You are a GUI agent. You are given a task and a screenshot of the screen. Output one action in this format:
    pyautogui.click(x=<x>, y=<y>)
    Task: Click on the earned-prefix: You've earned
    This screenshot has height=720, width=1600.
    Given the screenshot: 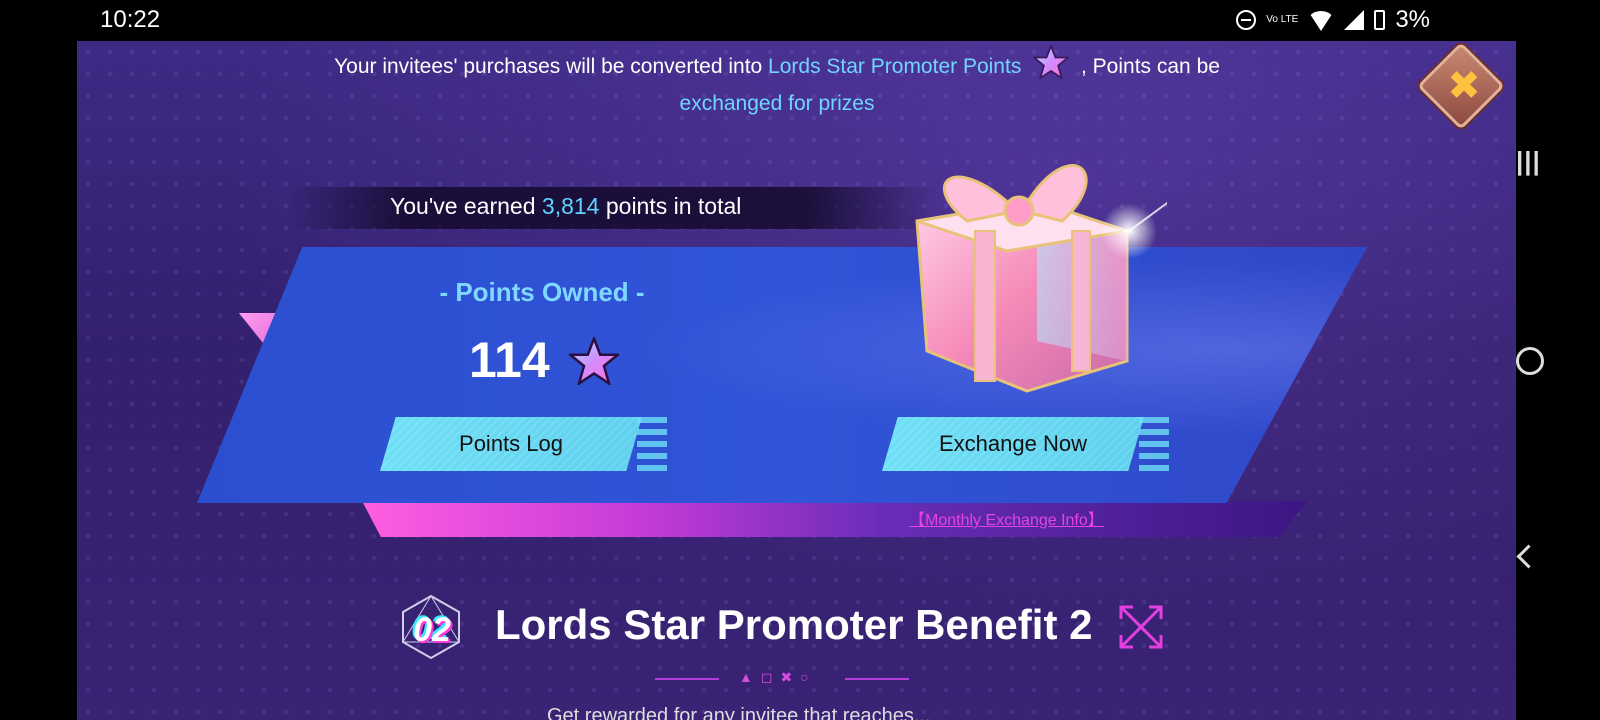 What is the action you would take?
    pyautogui.click(x=466, y=206)
    